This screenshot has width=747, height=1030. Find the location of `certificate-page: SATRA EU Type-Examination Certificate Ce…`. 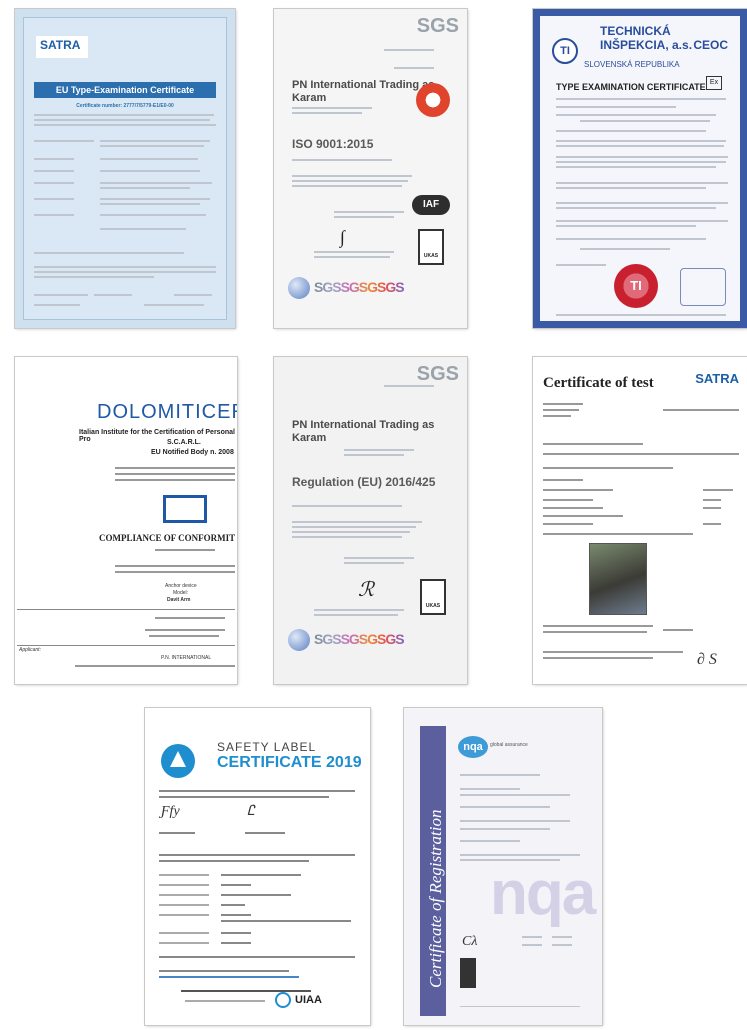

certificate-page: SATRA EU Type-Examination Certificate Ce… is located at coordinates (125, 168).